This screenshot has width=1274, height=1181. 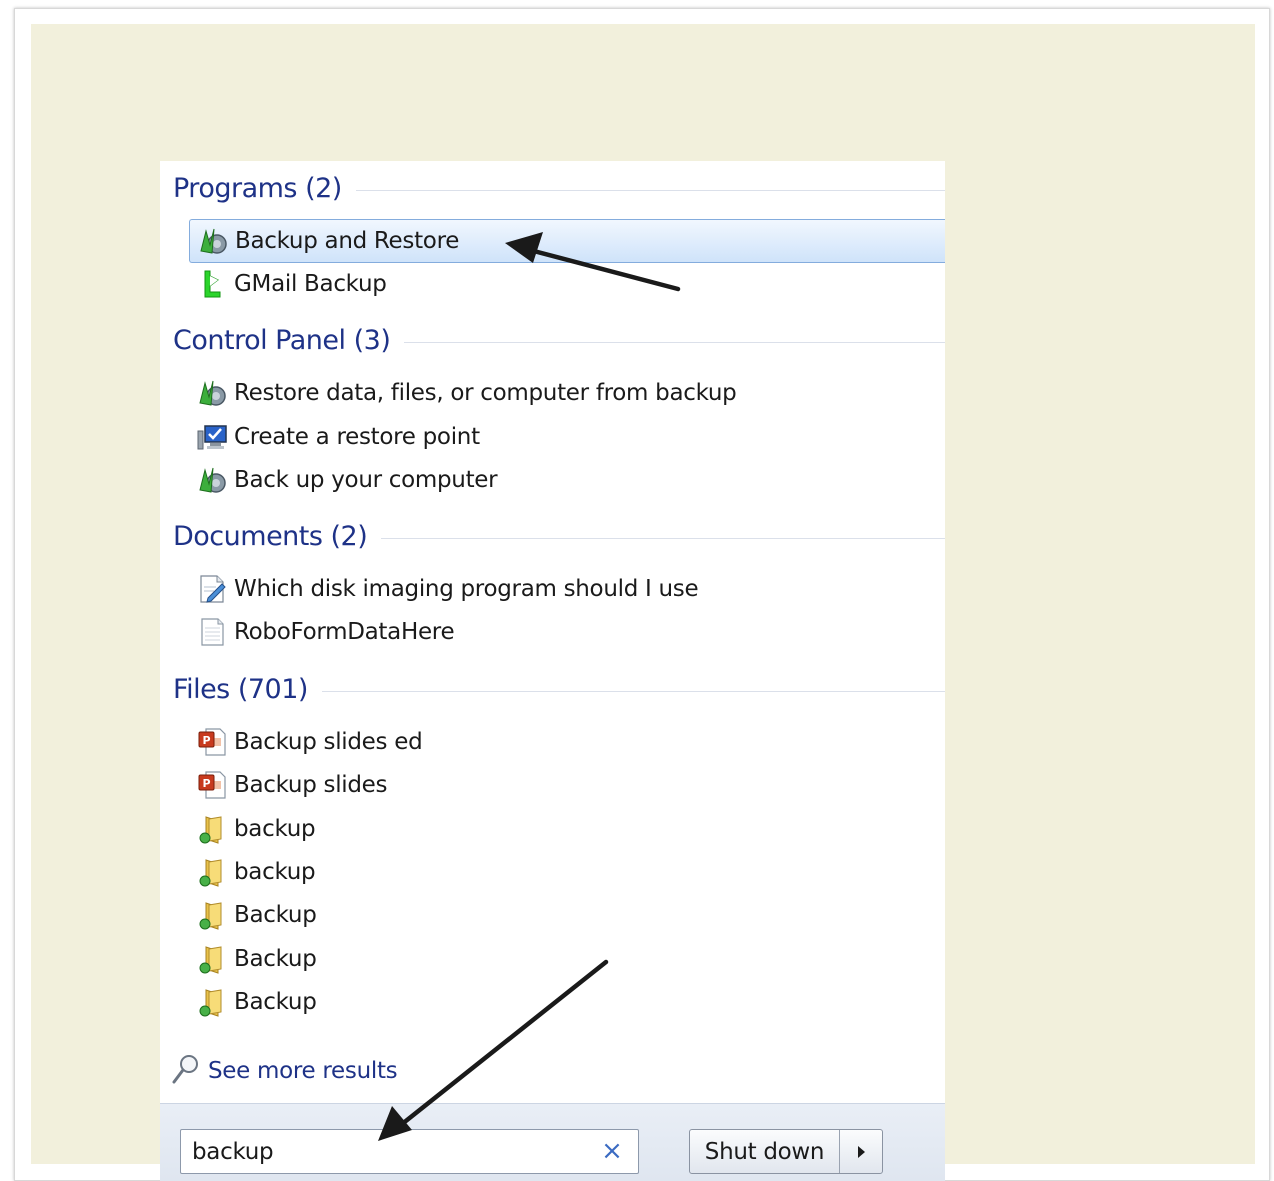 What do you see at coordinates (466, 589) in the screenshot?
I see `result-label: Which disk imaging program should I use` at bounding box center [466, 589].